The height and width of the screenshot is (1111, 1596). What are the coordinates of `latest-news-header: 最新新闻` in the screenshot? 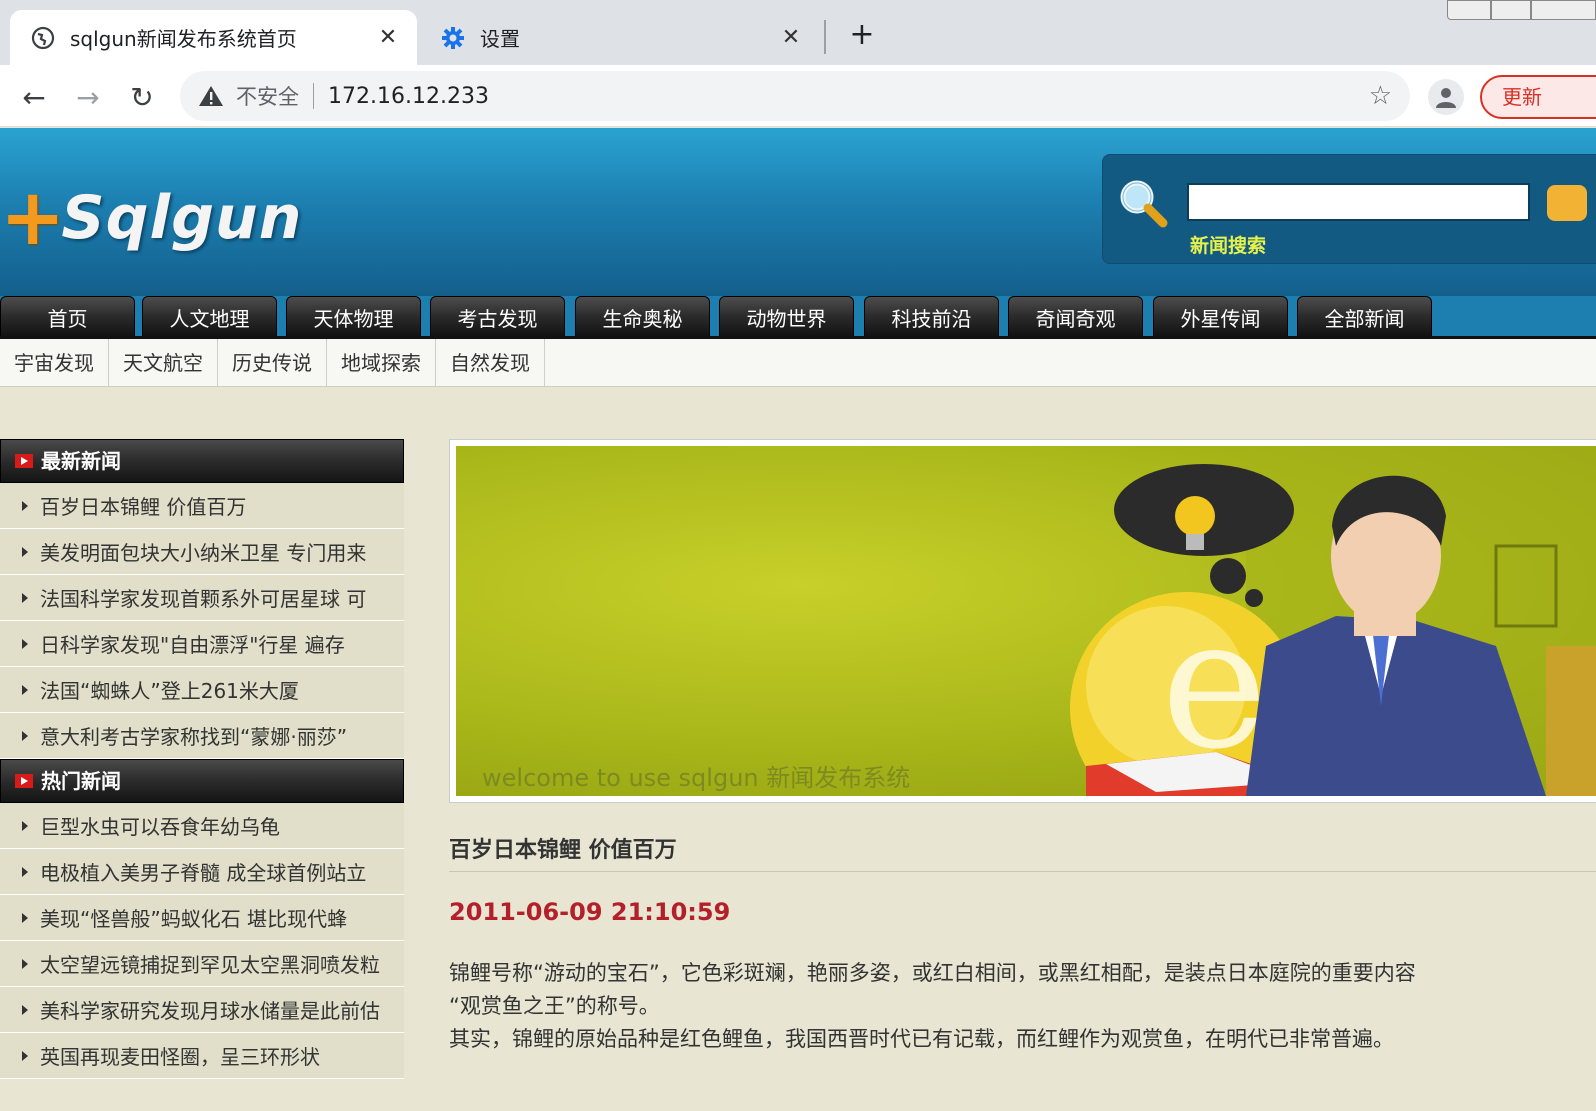 It's located at (202, 461).